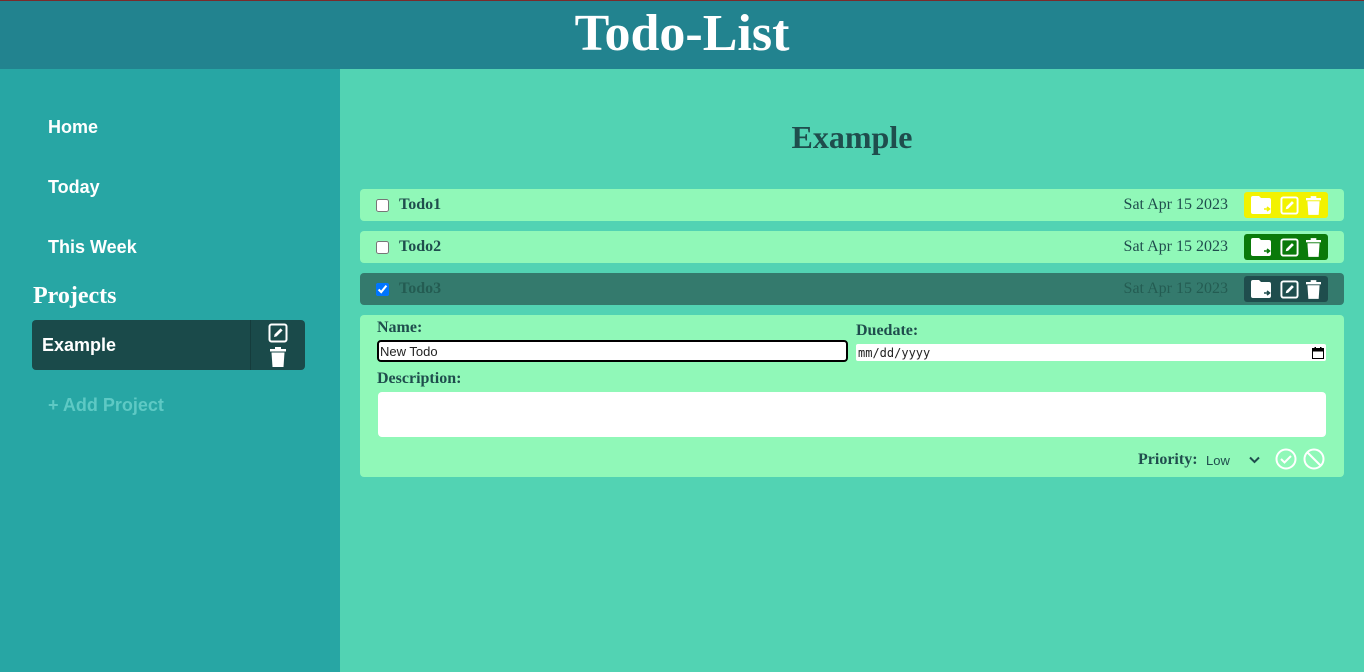 The width and height of the screenshot is (1364, 672). Describe the element at coordinates (1318, 352) in the screenshot. I see `calendar-icon` at that location.